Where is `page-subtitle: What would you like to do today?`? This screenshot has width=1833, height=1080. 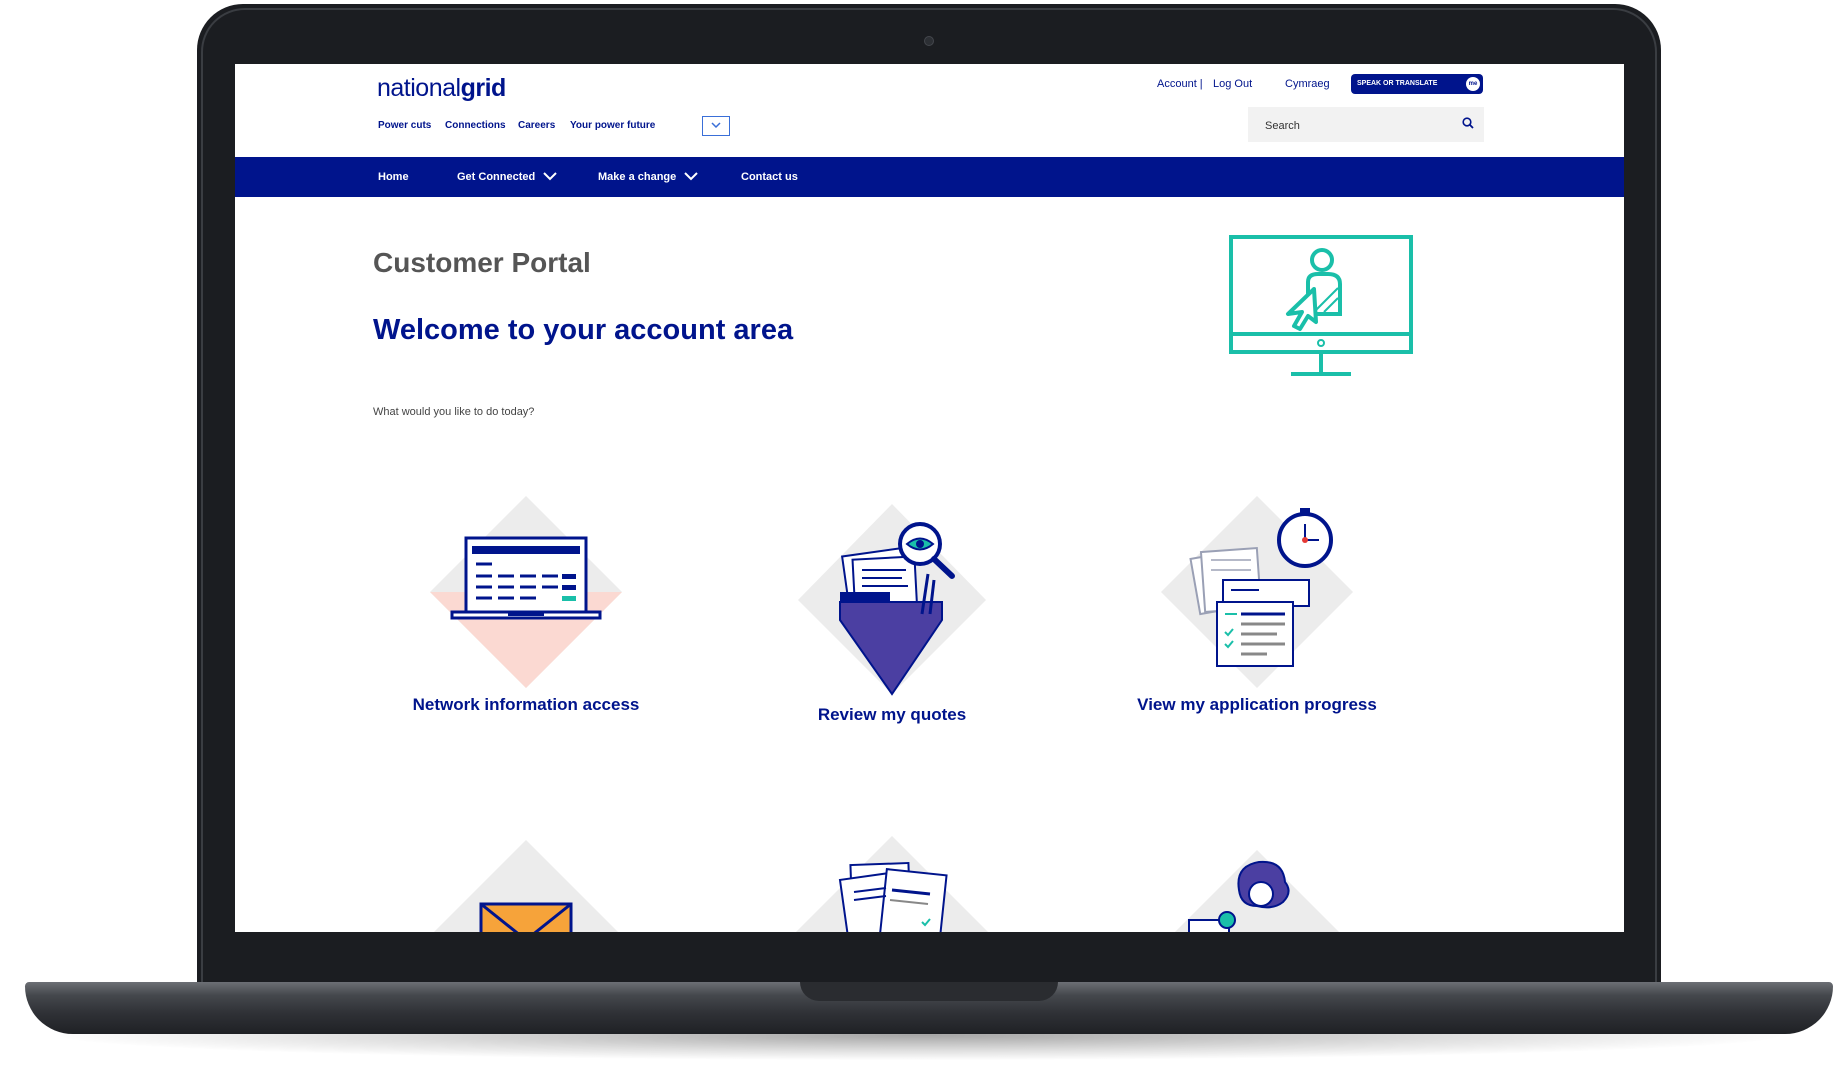
page-subtitle: What would you like to do today? is located at coordinates (454, 412).